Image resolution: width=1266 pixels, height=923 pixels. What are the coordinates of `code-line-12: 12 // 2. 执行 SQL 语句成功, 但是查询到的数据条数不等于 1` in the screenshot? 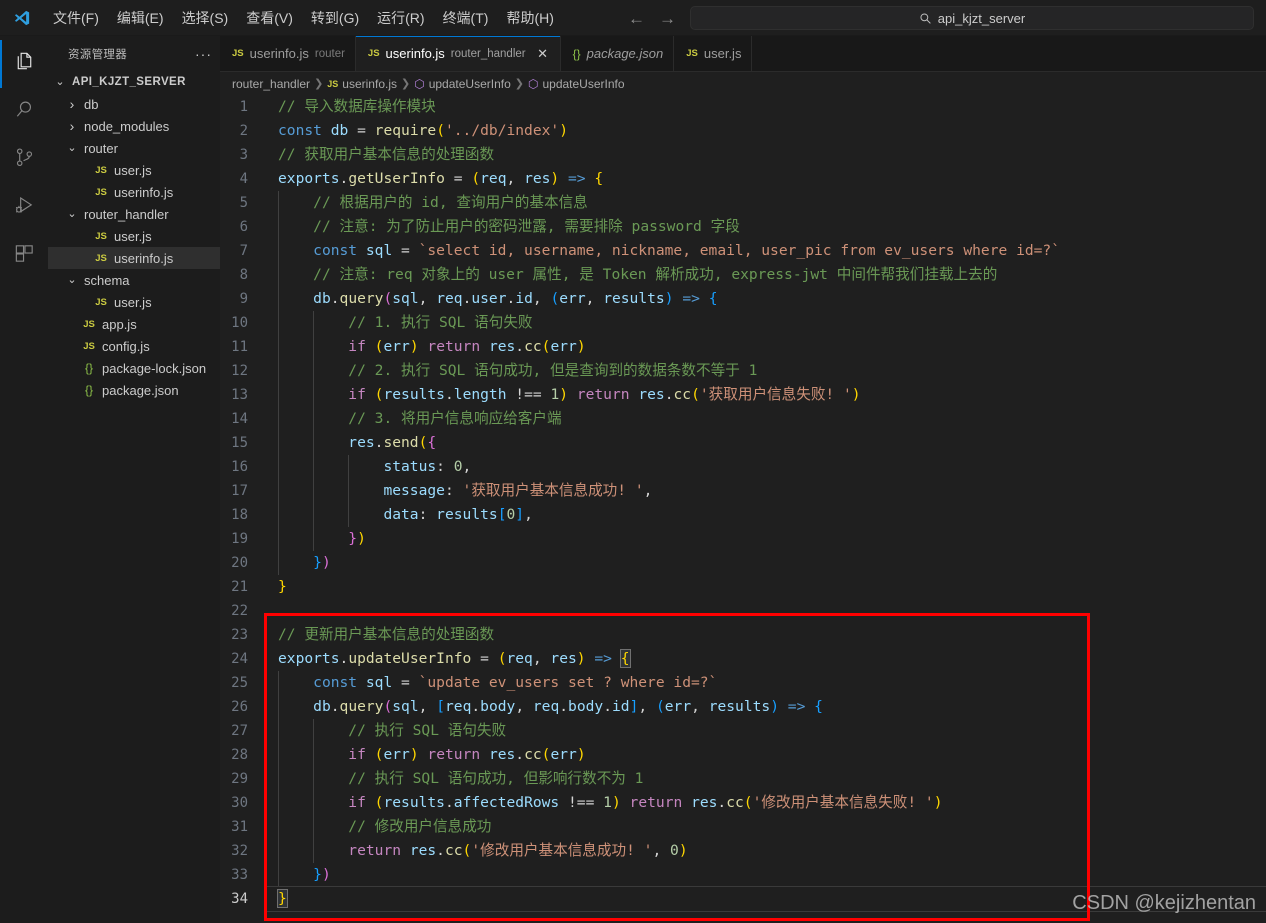 It's located at (743, 371).